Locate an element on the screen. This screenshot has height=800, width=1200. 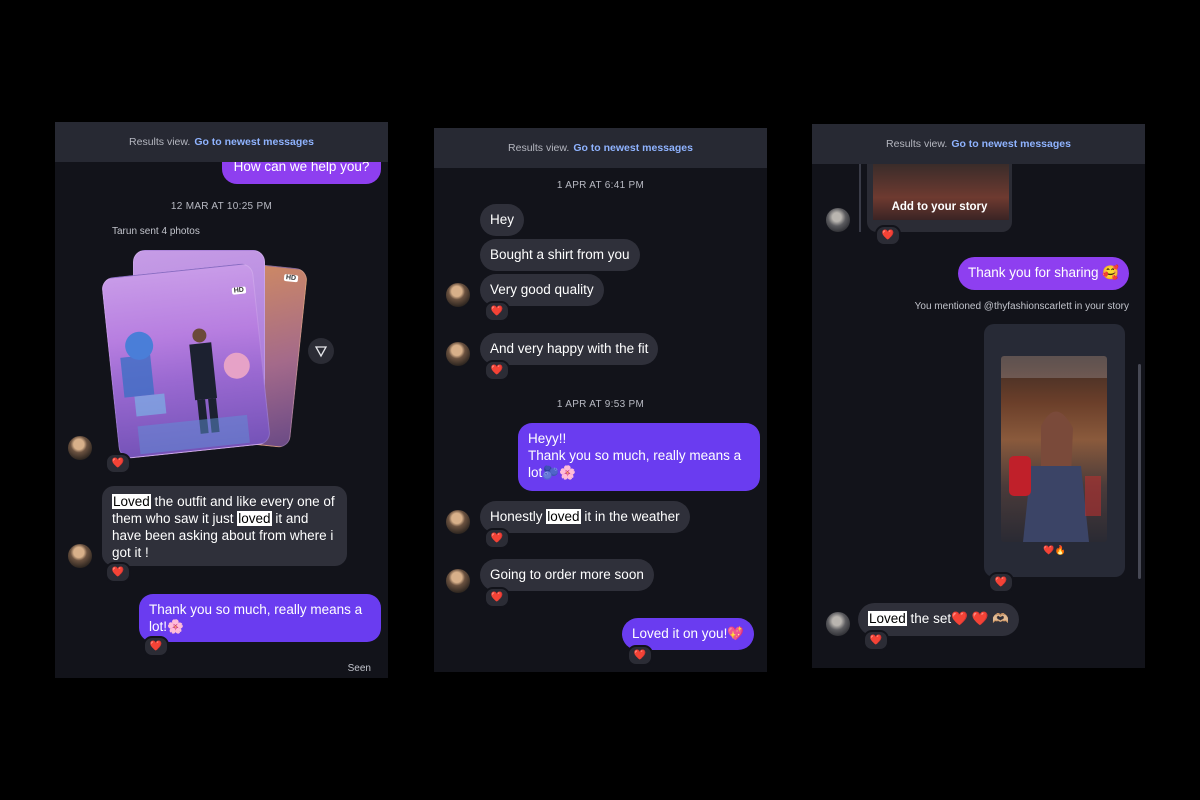
photo-card-front: HD is located at coordinates (186, 361).